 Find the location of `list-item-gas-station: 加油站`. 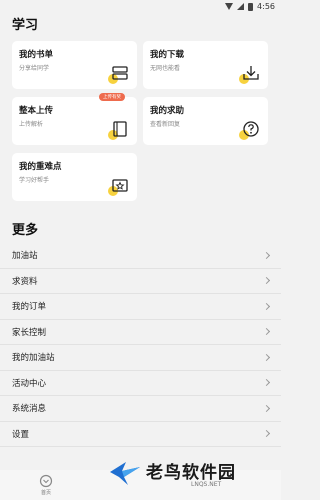

list-item-gas-station: 加油站 is located at coordinates (140, 256).